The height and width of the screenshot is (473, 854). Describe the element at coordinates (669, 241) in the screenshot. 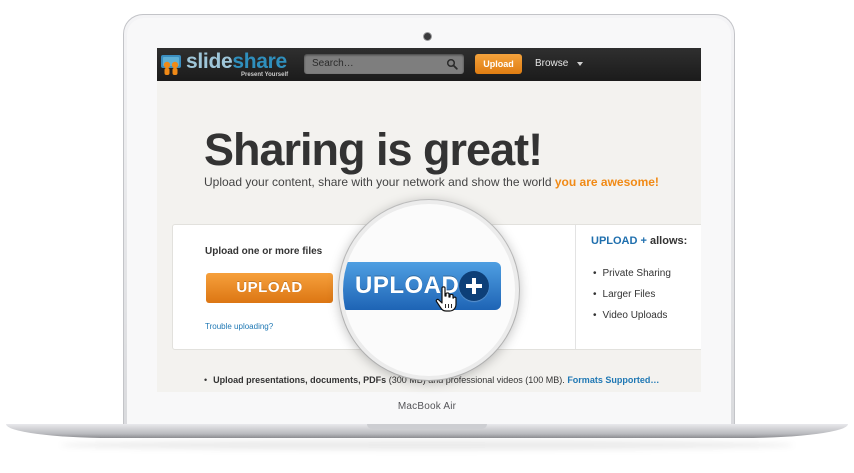

I see `upload-plus-suffix: allows:` at that location.